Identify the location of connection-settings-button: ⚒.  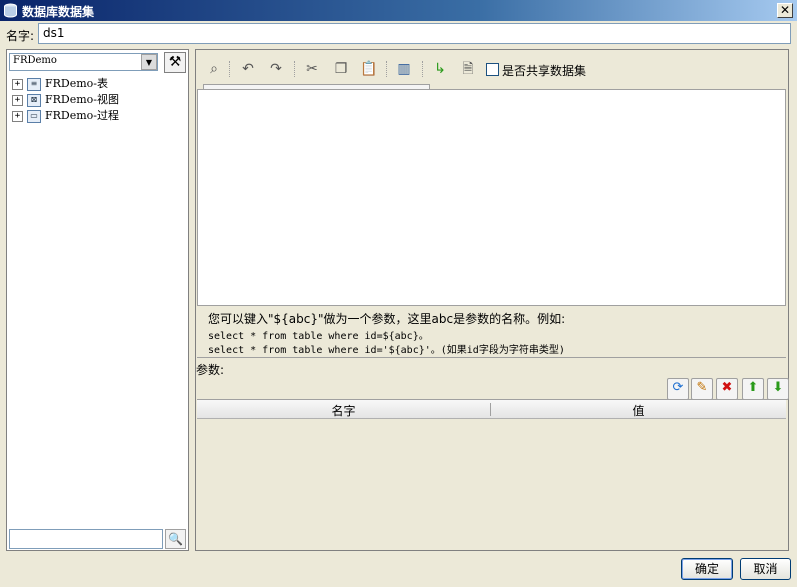
(175, 62).